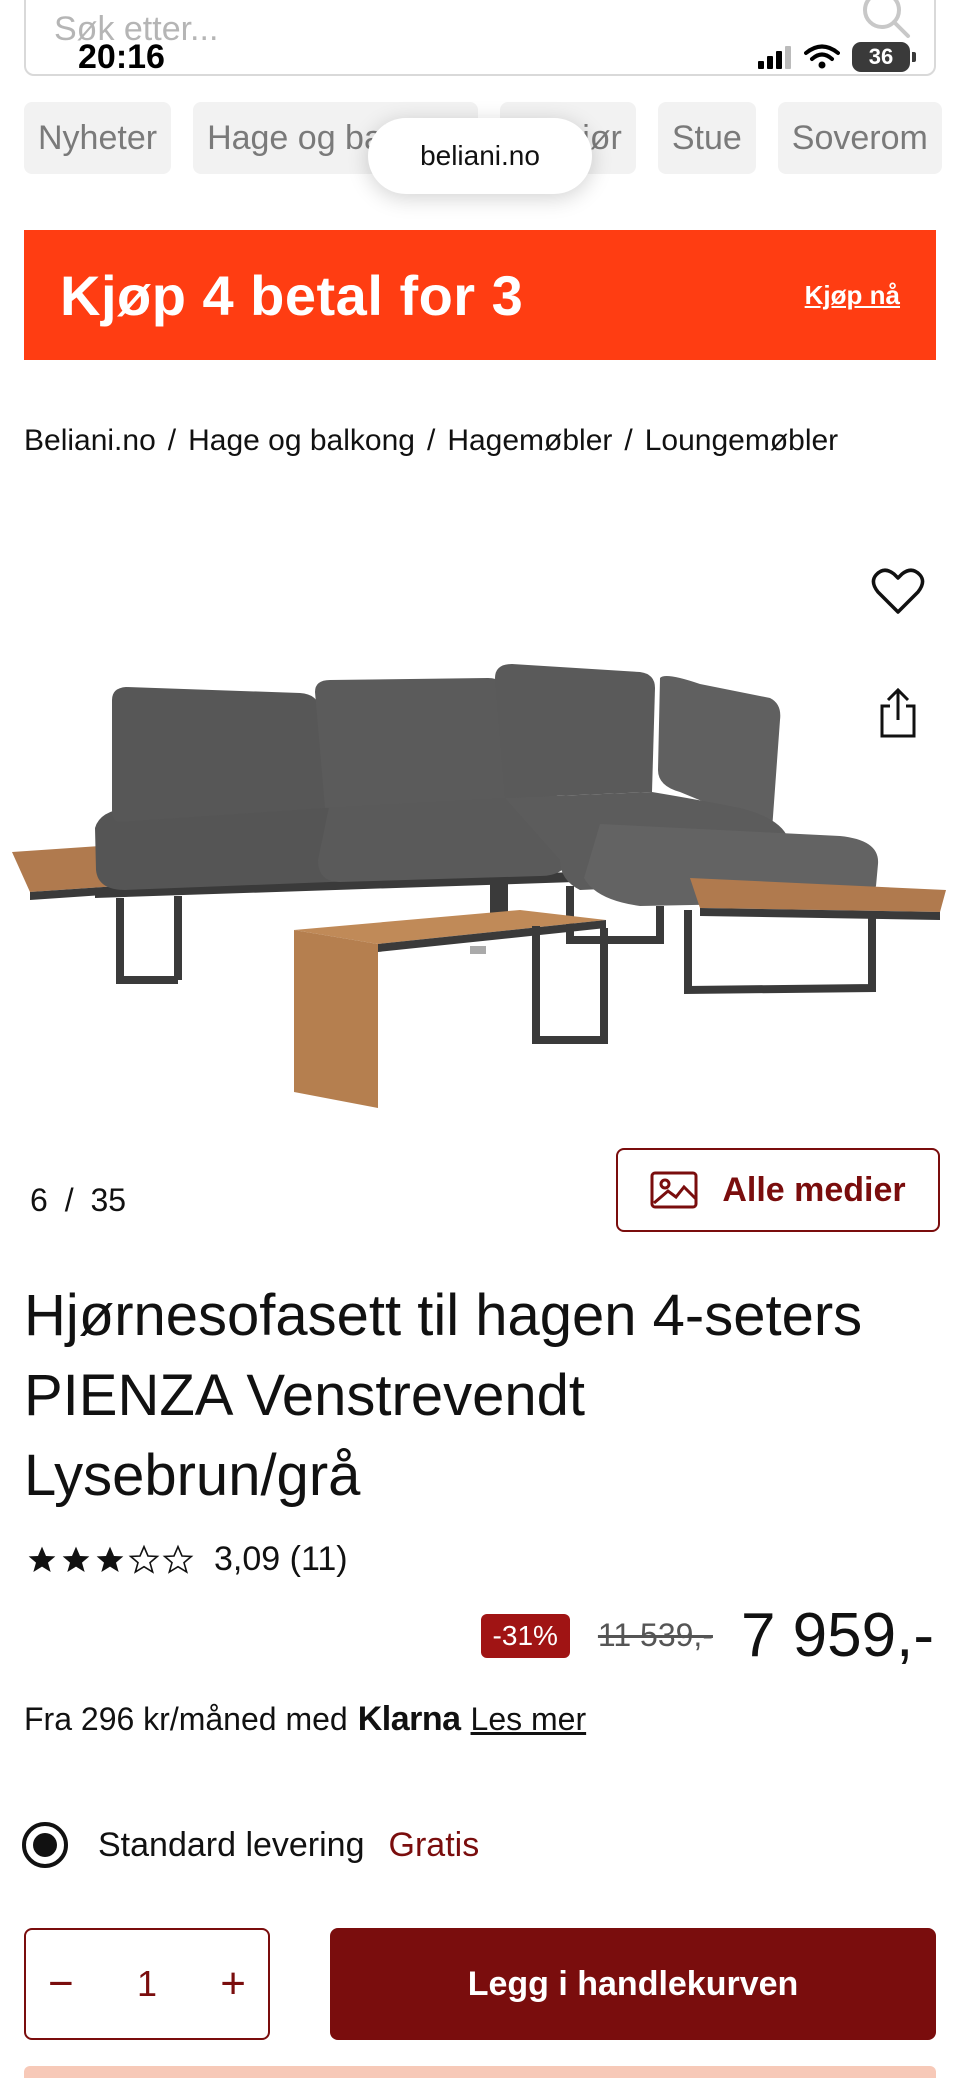  What do you see at coordinates (837, 1635) in the screenshot?
I see `current-price: 7 959,-` at bounding box center [837, 1635].